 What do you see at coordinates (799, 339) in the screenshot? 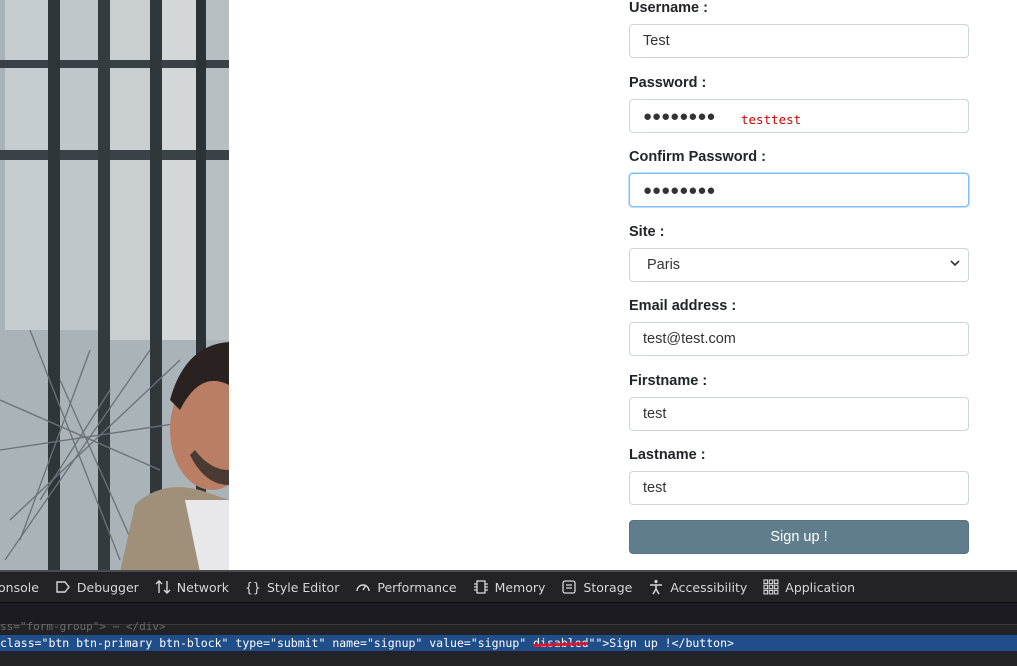
I see `email-field: test@test.com` at bounding box center [799, 339].